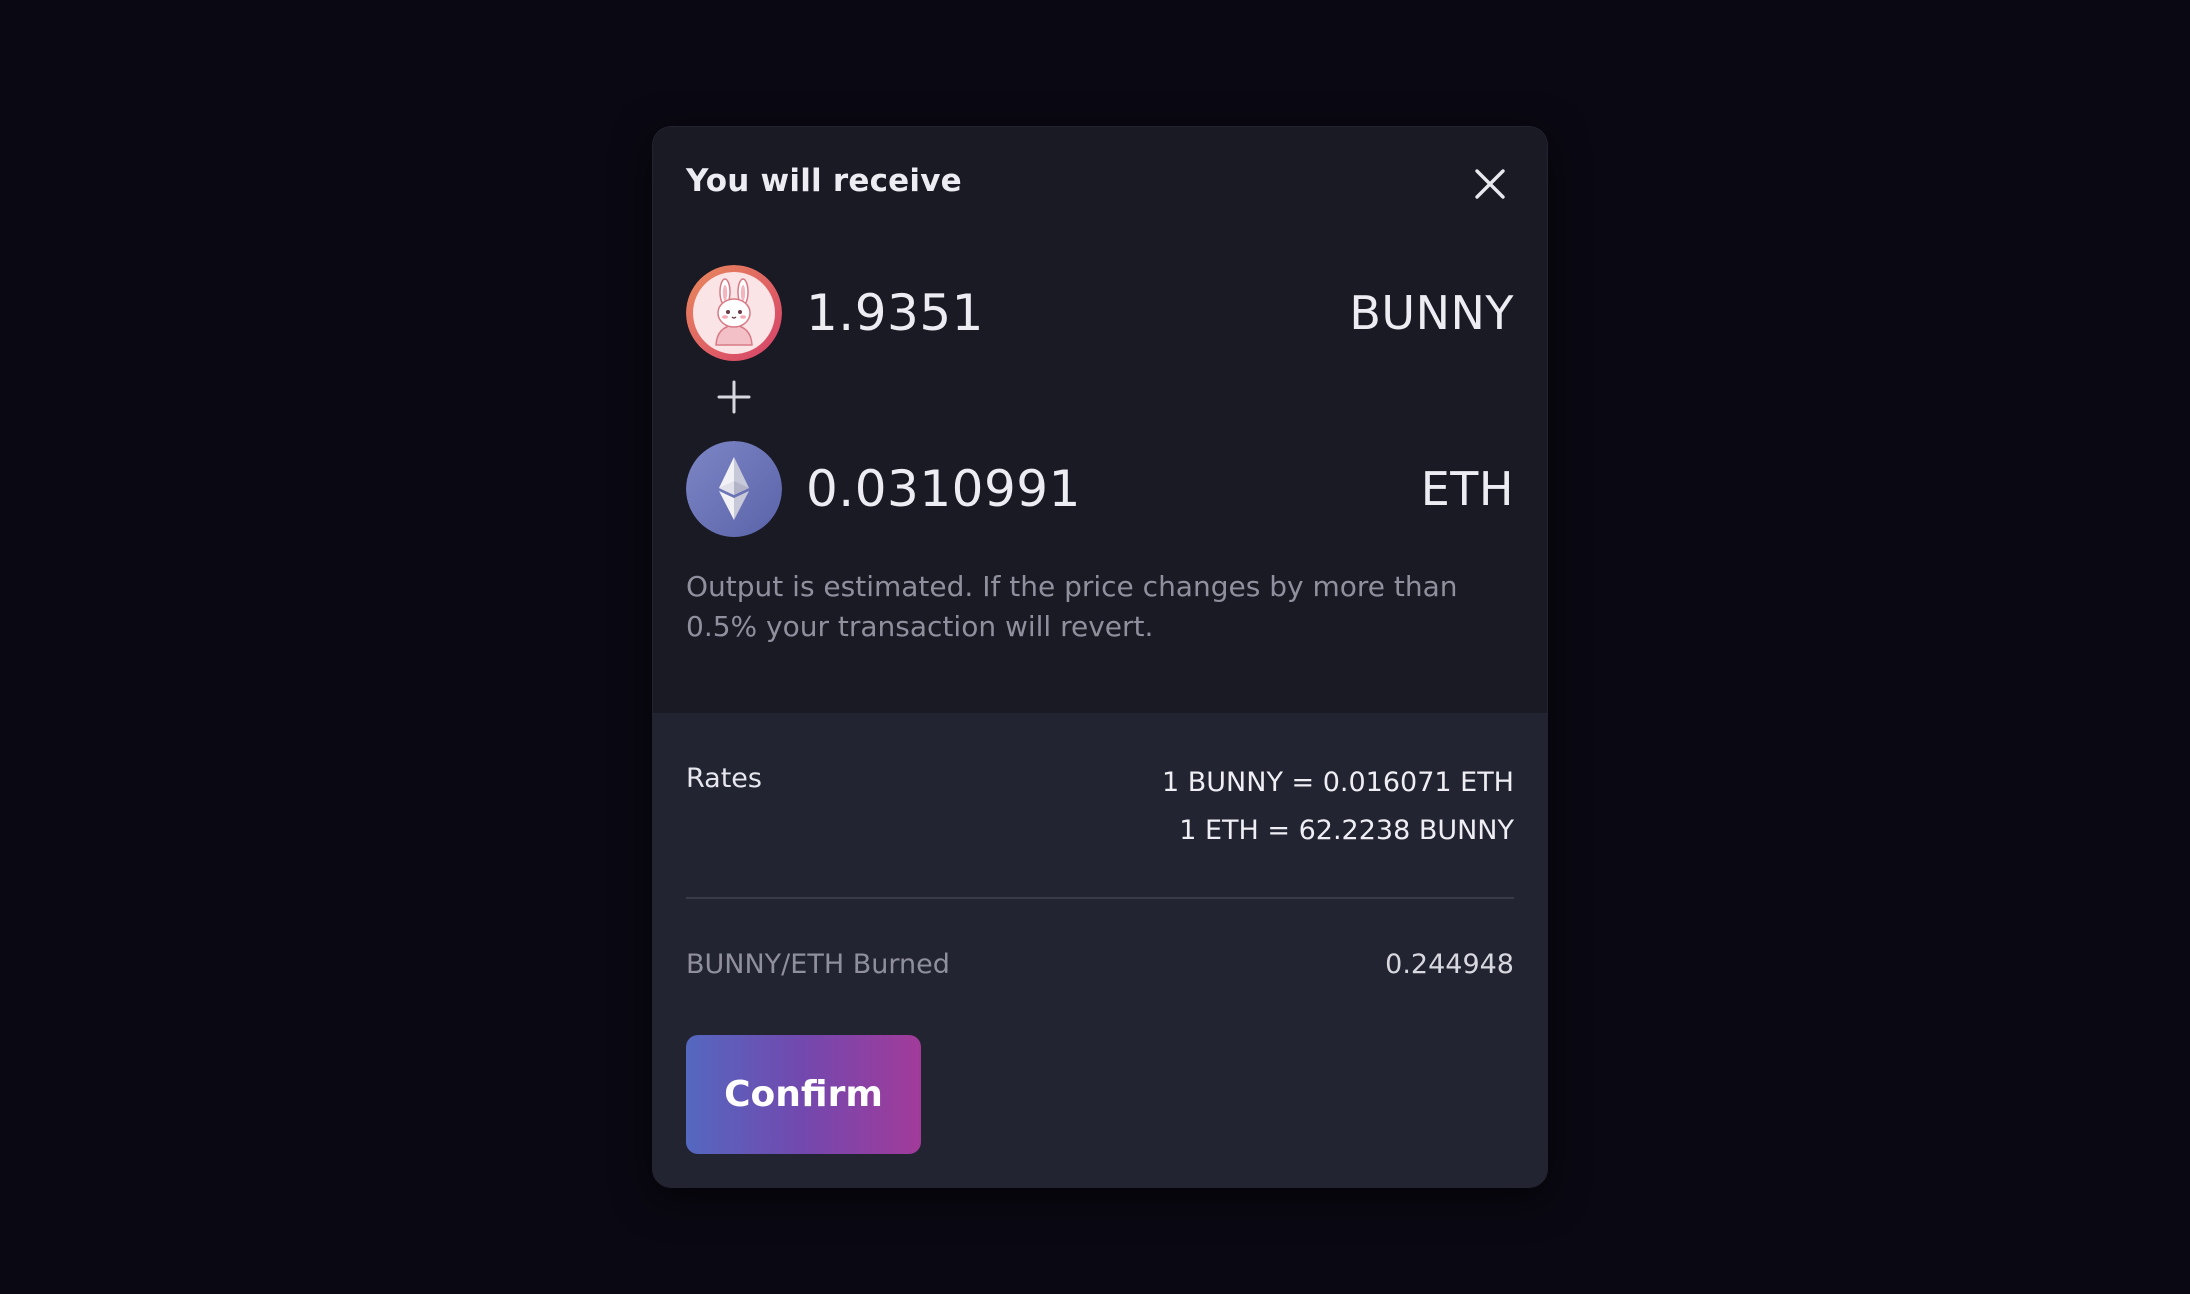 This screenshot has height=1294, width=2190. Describe the element at coordinates (1338, 782) in the screenshot. I see `rate-bunny-eth: 1 BUNNY = 0.016071 ETH` at that location.